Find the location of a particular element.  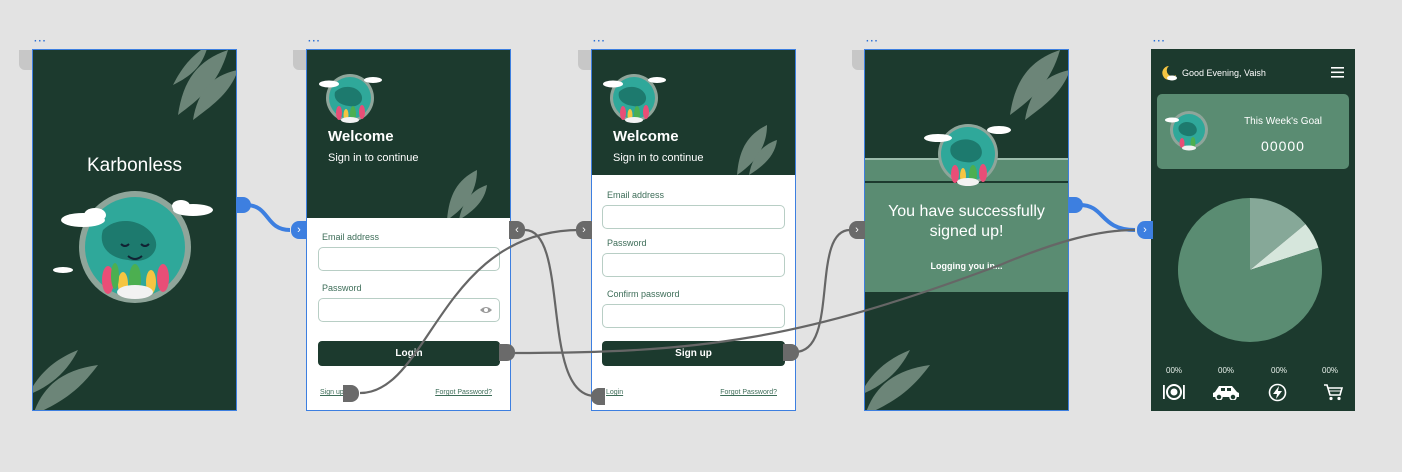

signup-link: Sign up is located at coordinates (332, 392).